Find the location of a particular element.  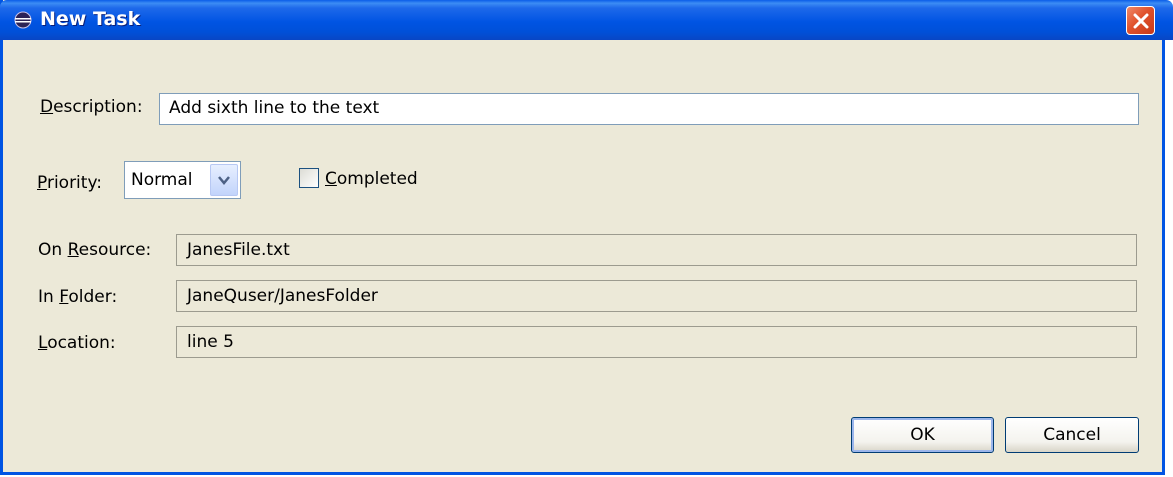

in-folder-label-mnemonic: F is located at coordinates (64, 297).